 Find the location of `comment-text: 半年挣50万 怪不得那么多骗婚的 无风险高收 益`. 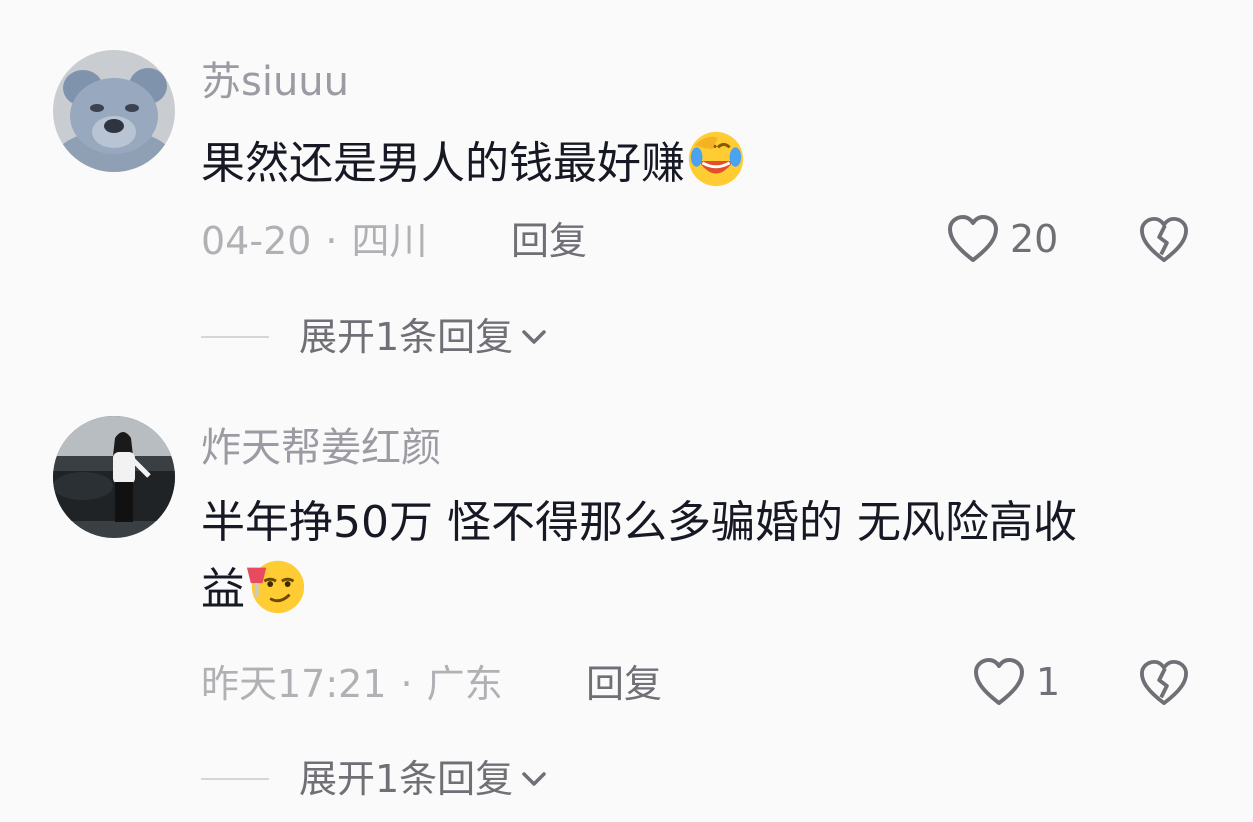

comment-text: 半年挣50万 怪不得那么多骗婚的 无风险高收 益 is located at coordinates (706, 556).